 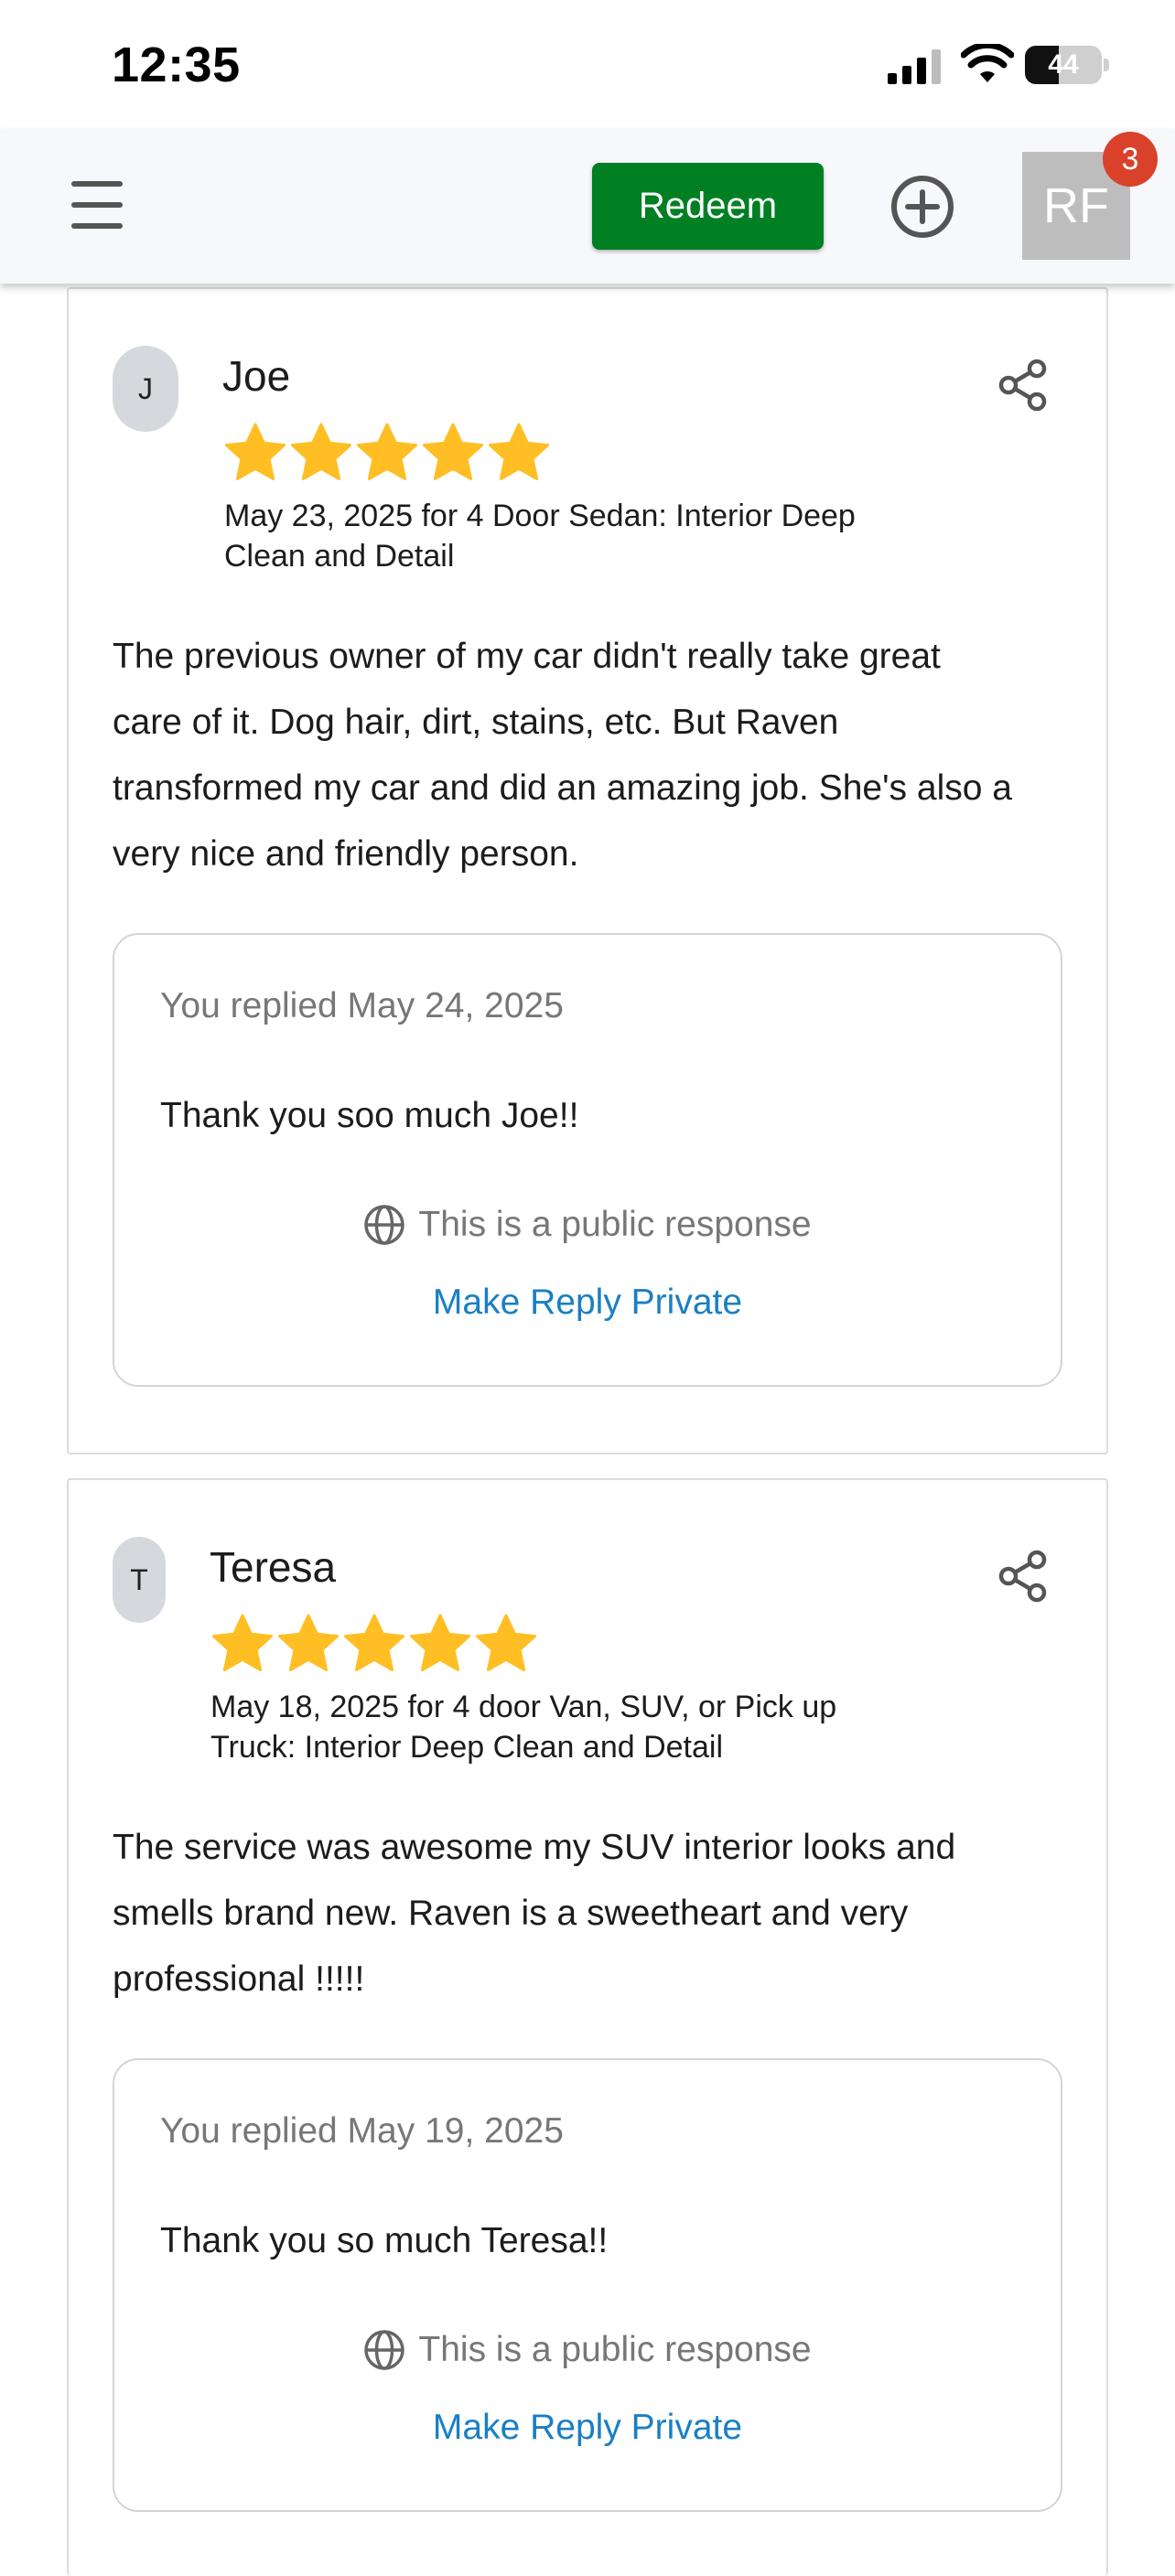 I want to click on battery-level: 44, so click(x=1063, y=65).